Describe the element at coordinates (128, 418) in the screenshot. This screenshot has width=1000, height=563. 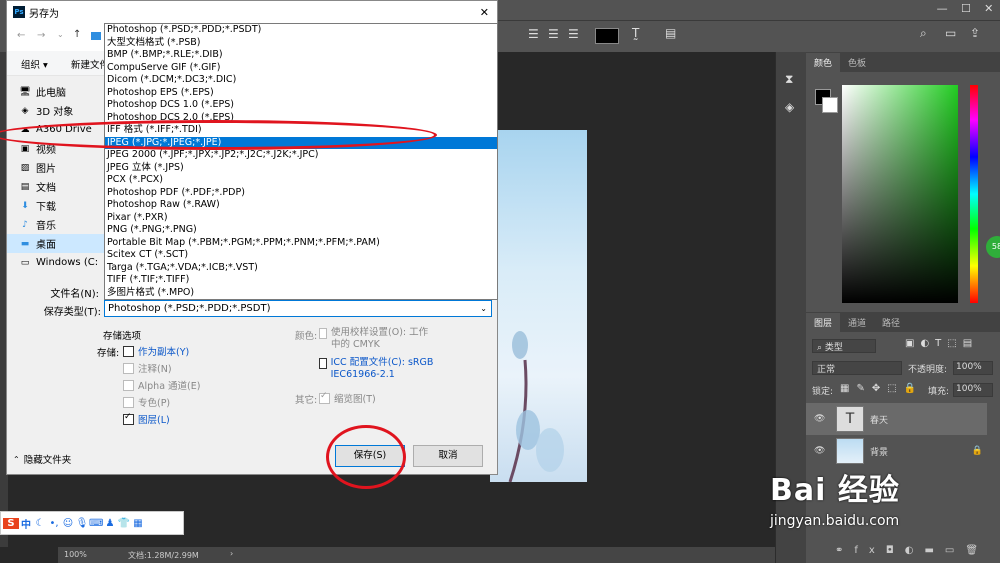
I see `layers-checkbox` at that location.